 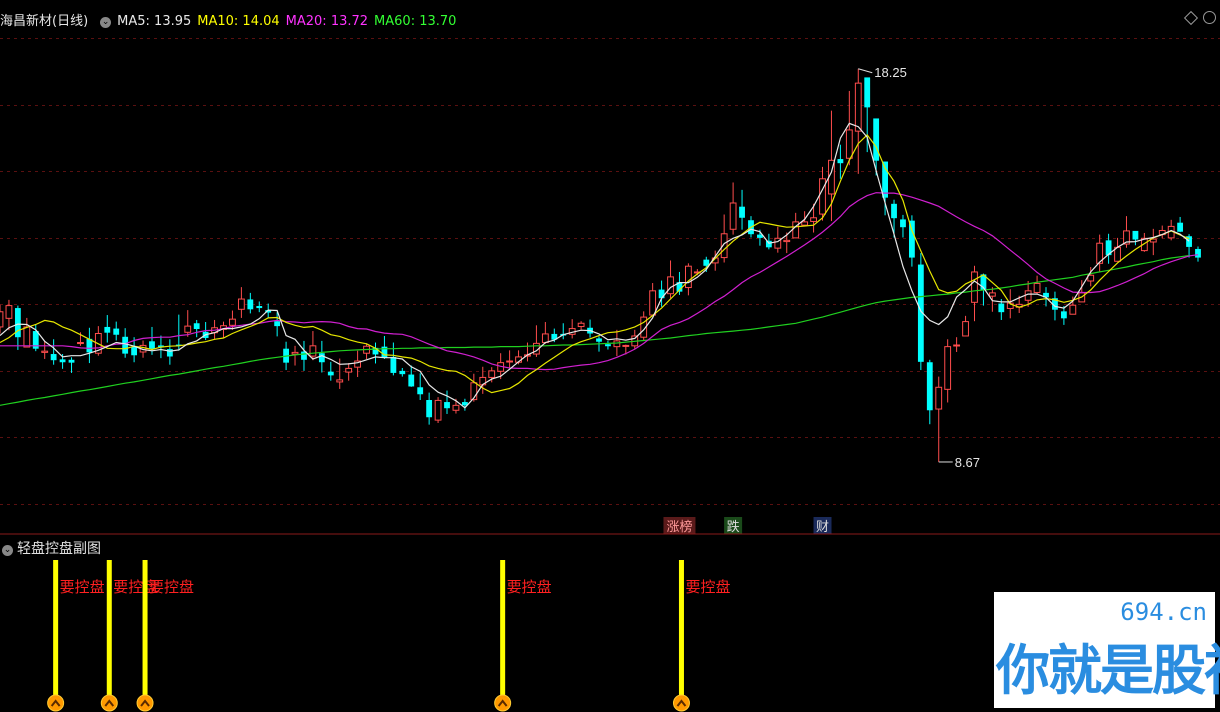 What do you see at coordinates (388, 636) in the screenshot?
I see `control-signal-subchart: 要控盘 要控盘要控盘 要控盘 要控盘` at bounding box center [388, 636].